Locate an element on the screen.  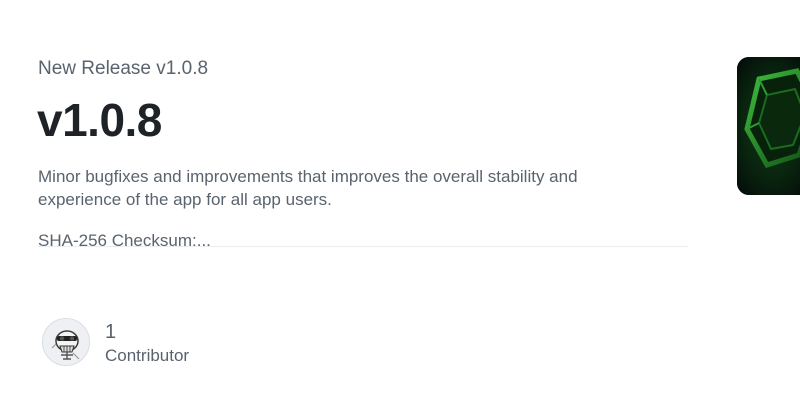
preview-image is located at coordinates (768, 126).